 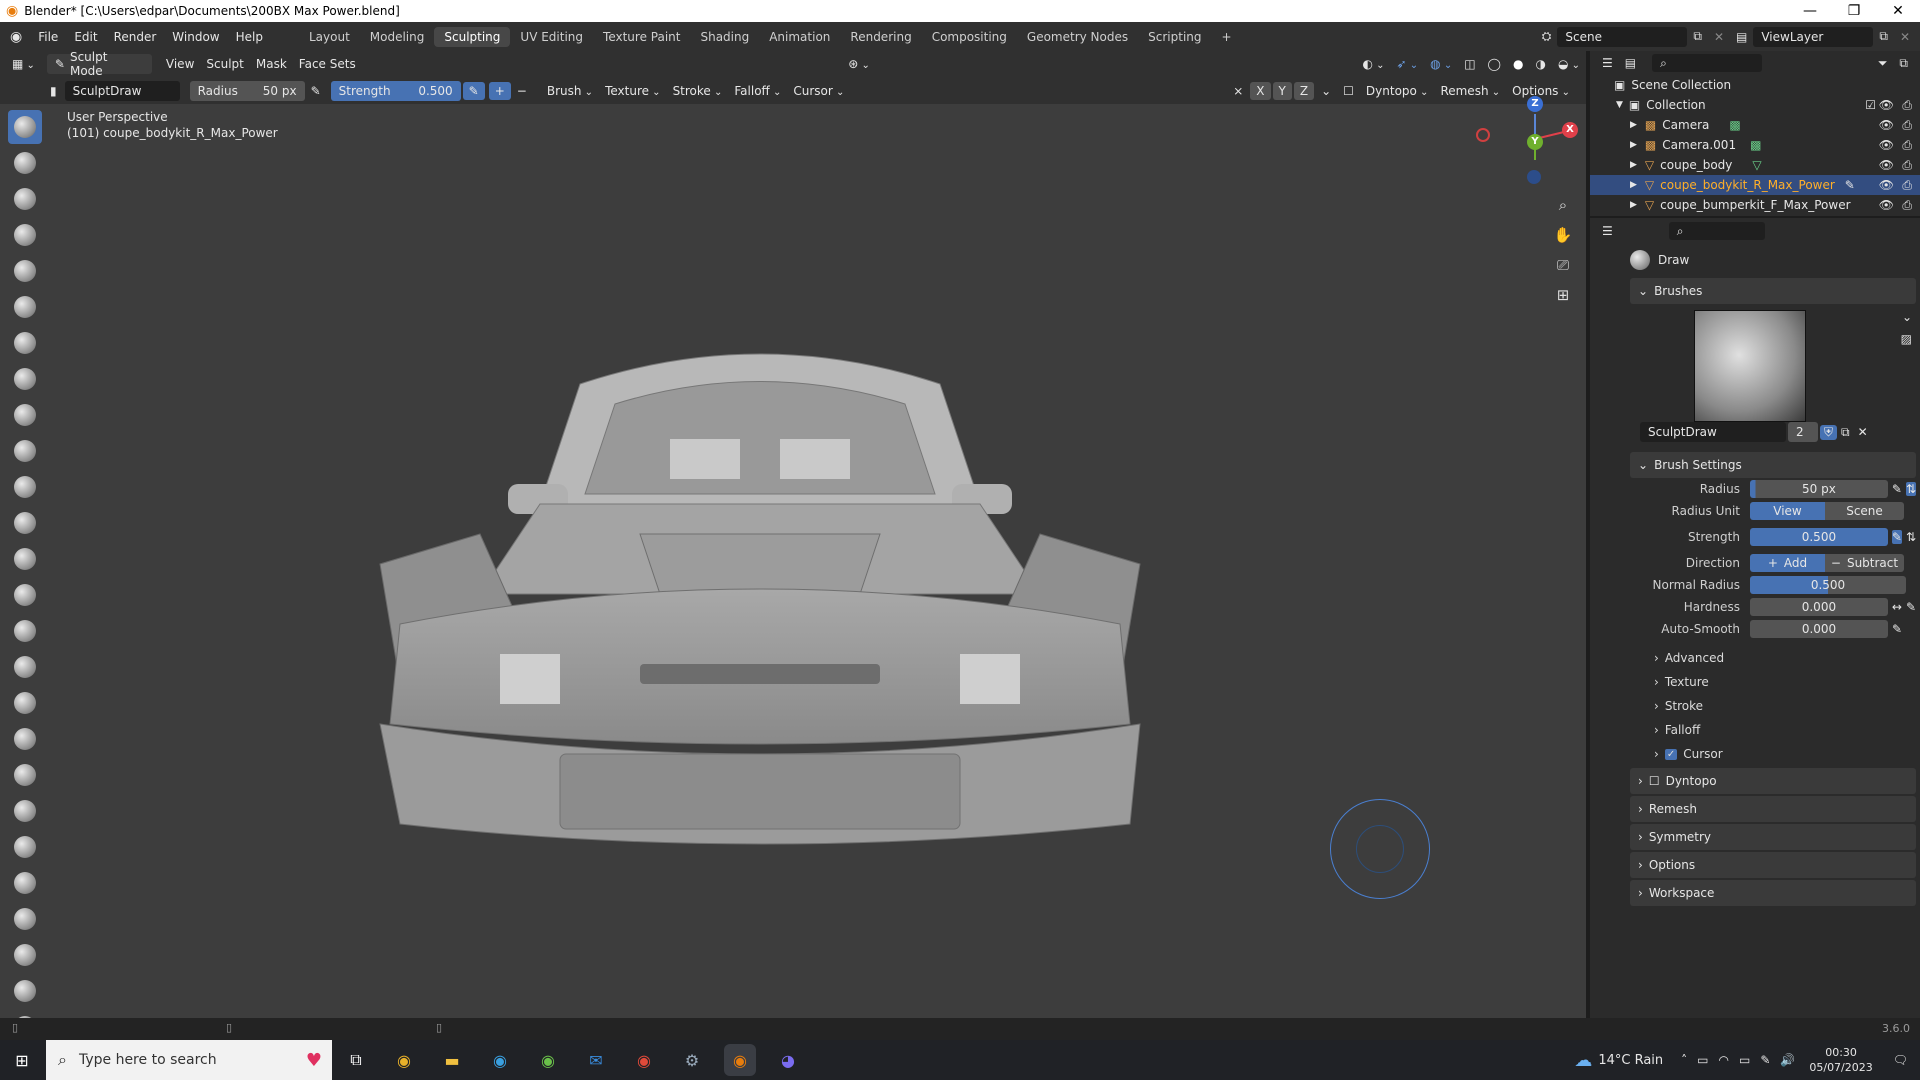 What do you see at coordinates (1864, 511) in the screenshot?
I see `radius-unit-scene: Scene` at bounding box center [1864, 511].